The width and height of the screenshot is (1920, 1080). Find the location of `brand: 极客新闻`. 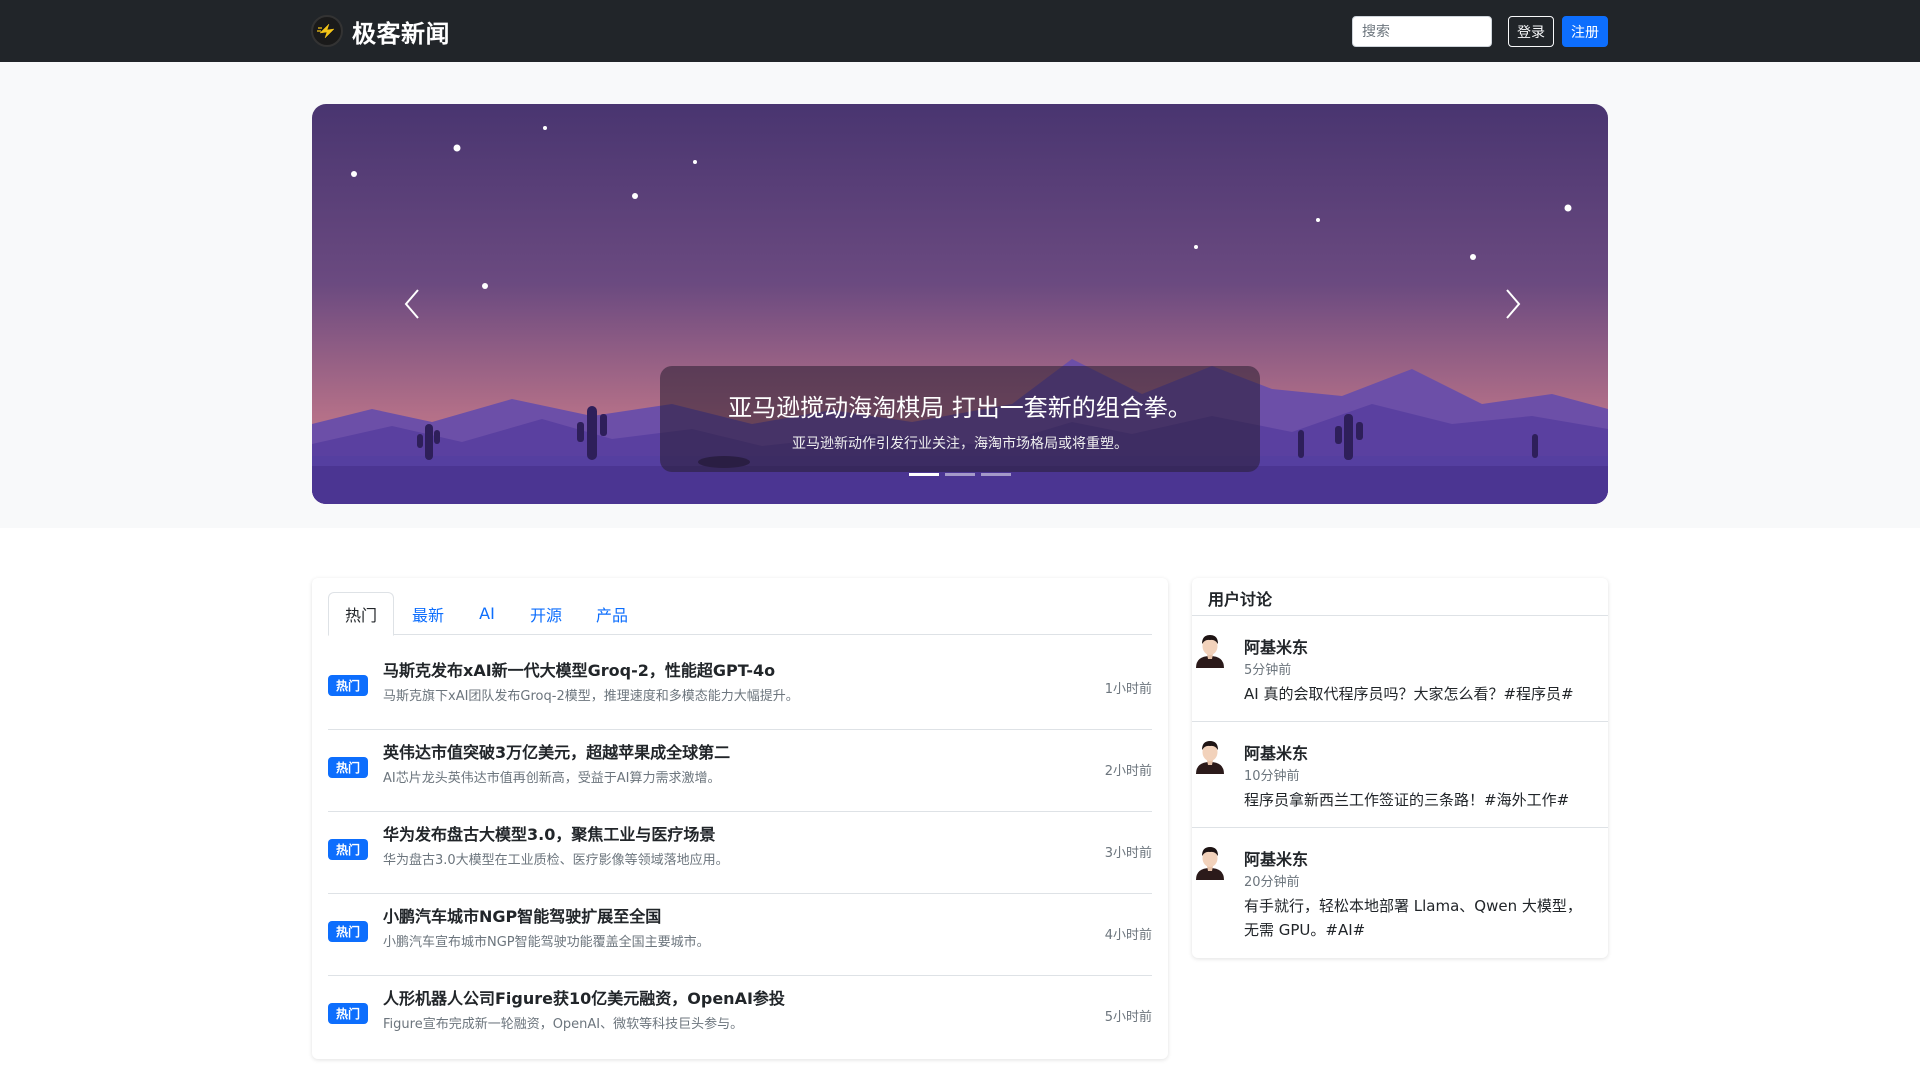

brand: 极客新闻 is located at coordinates (380, 31).